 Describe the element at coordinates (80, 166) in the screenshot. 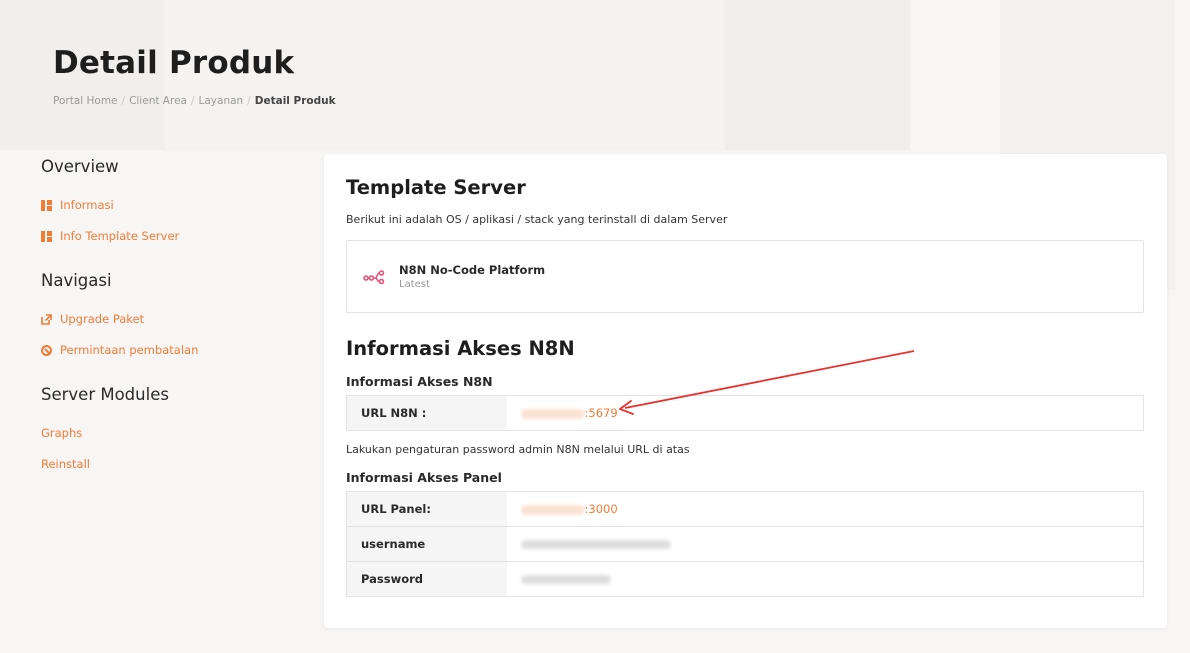

I see `sidebar-heading-overview: Overview` at that location.